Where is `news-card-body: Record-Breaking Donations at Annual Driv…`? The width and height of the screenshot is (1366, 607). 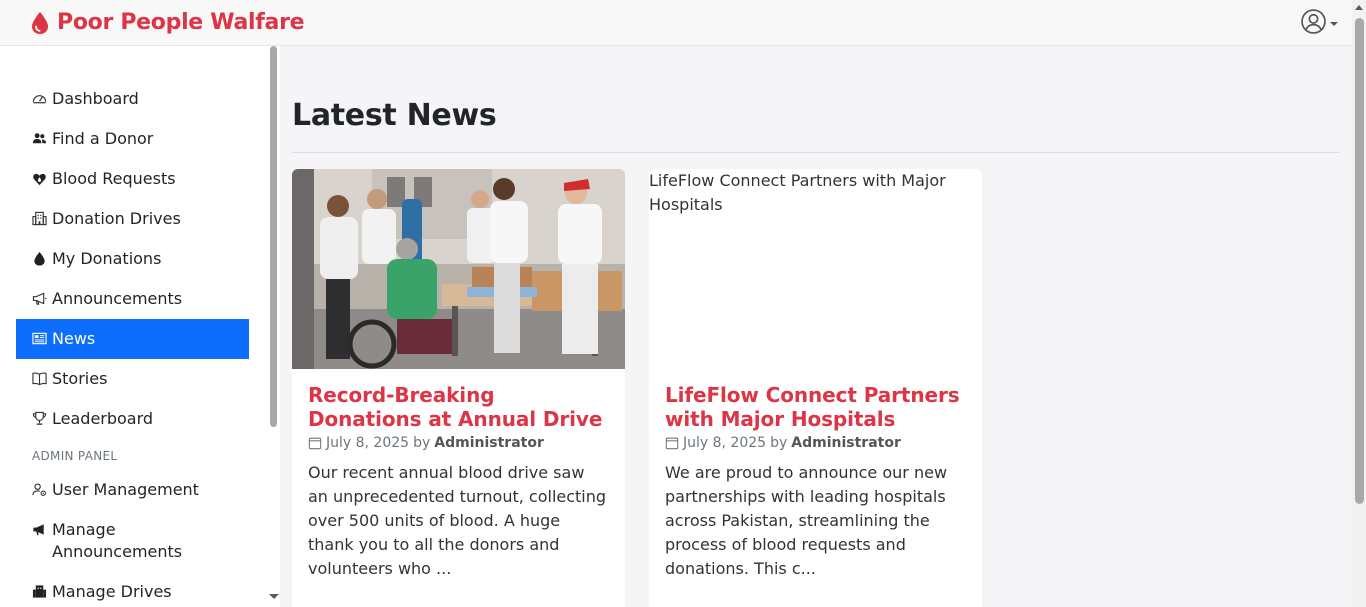 news-card-body: Record-Breaking Donations at Annual Driv… is located at coordinates (458, 475).